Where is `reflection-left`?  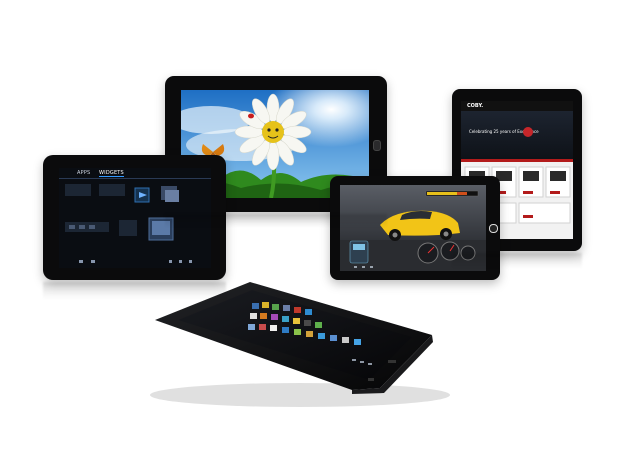
reflection-left is located at coordinates (134, 291).